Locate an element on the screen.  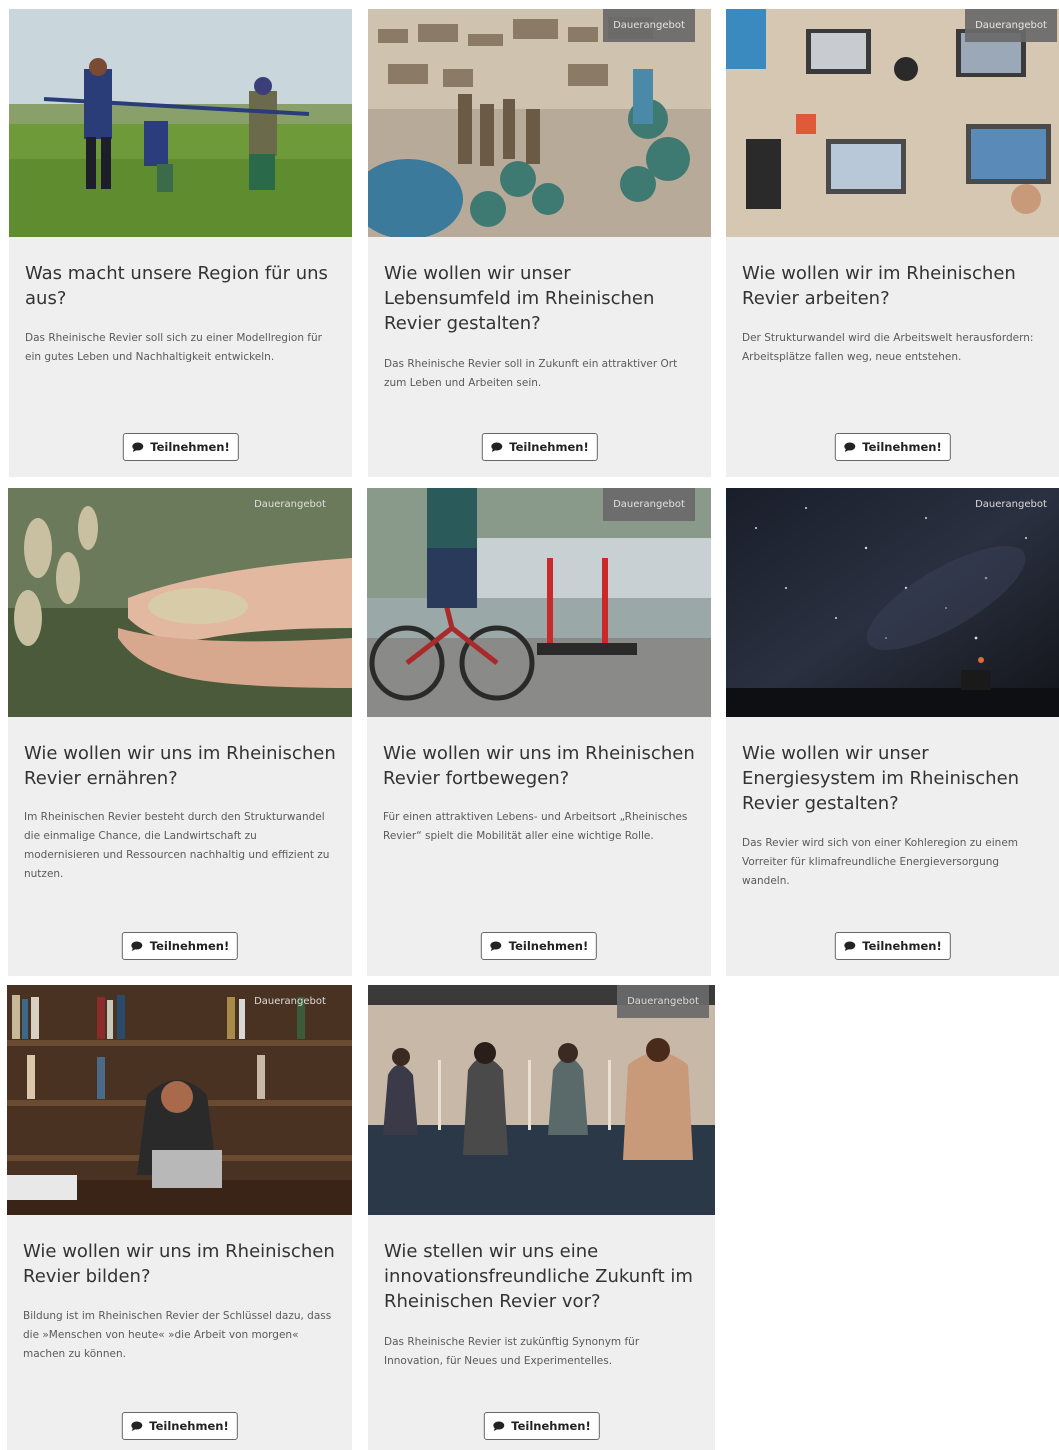
family-field-photo is located at coordinates (180, 123).